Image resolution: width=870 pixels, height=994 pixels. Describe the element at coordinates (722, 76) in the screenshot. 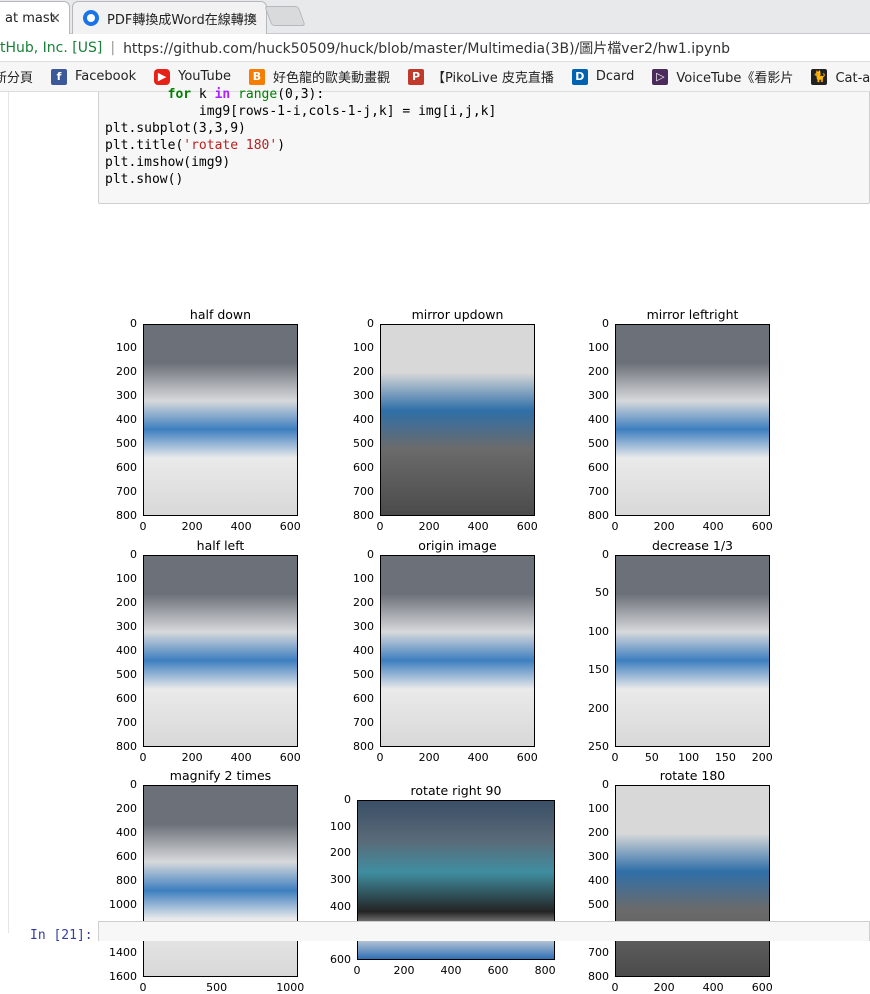

I see `bookmark-voicetube: ▷ VoiceTube《看影片` at that location.